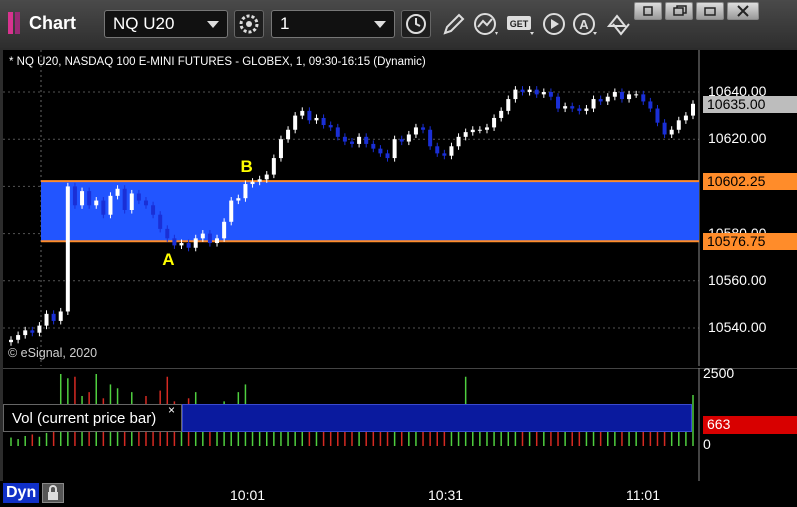  I want to click on svg-text: A, so click(584, 24).